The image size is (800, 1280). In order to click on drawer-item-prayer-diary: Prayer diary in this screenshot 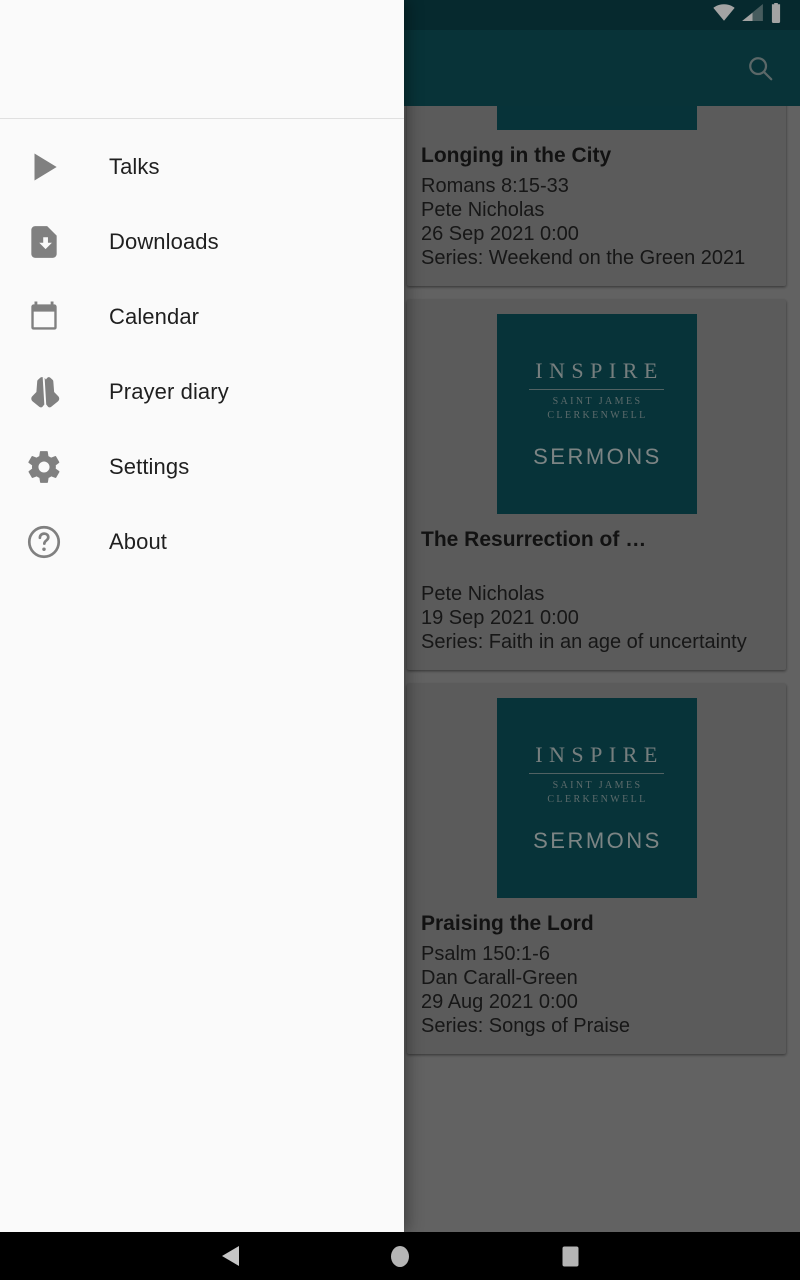, I will do `click(202, 391)`.